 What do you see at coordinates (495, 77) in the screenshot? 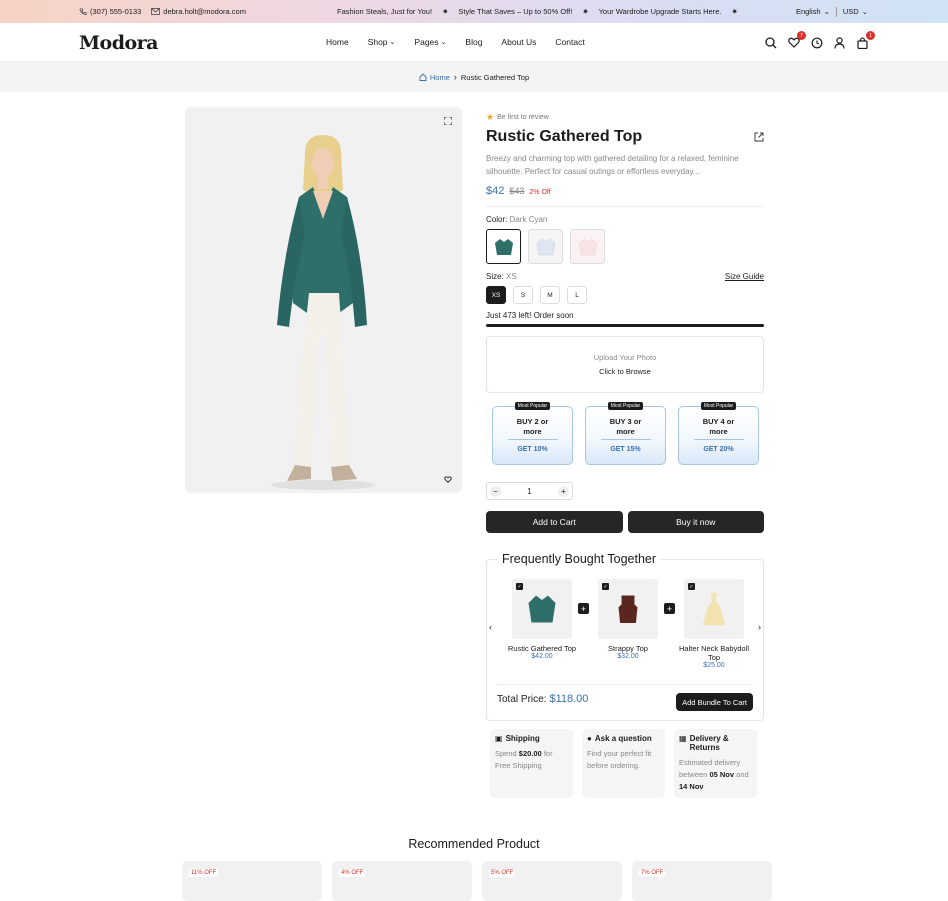
I see `breadcrumb-current: Rustic Gathered Top` at bounding box center [495, 77].